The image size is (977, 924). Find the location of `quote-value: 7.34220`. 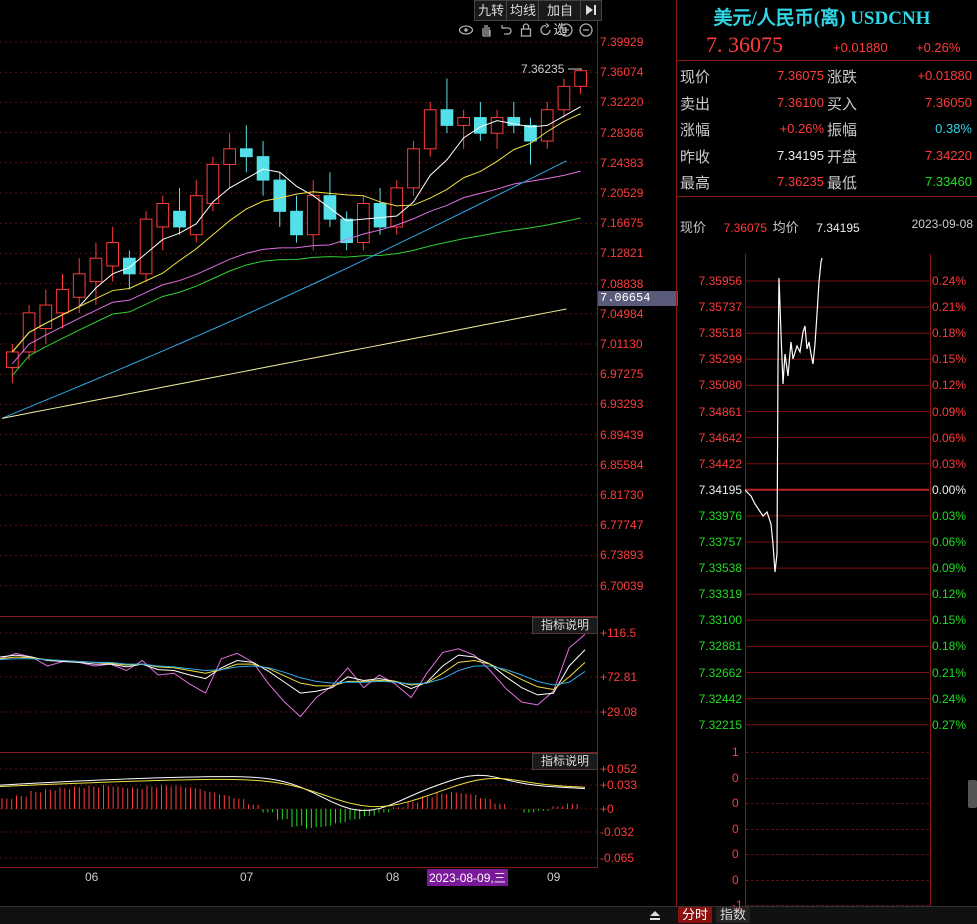

quote-value: 7.34220 is located at coordinates (948, 155).